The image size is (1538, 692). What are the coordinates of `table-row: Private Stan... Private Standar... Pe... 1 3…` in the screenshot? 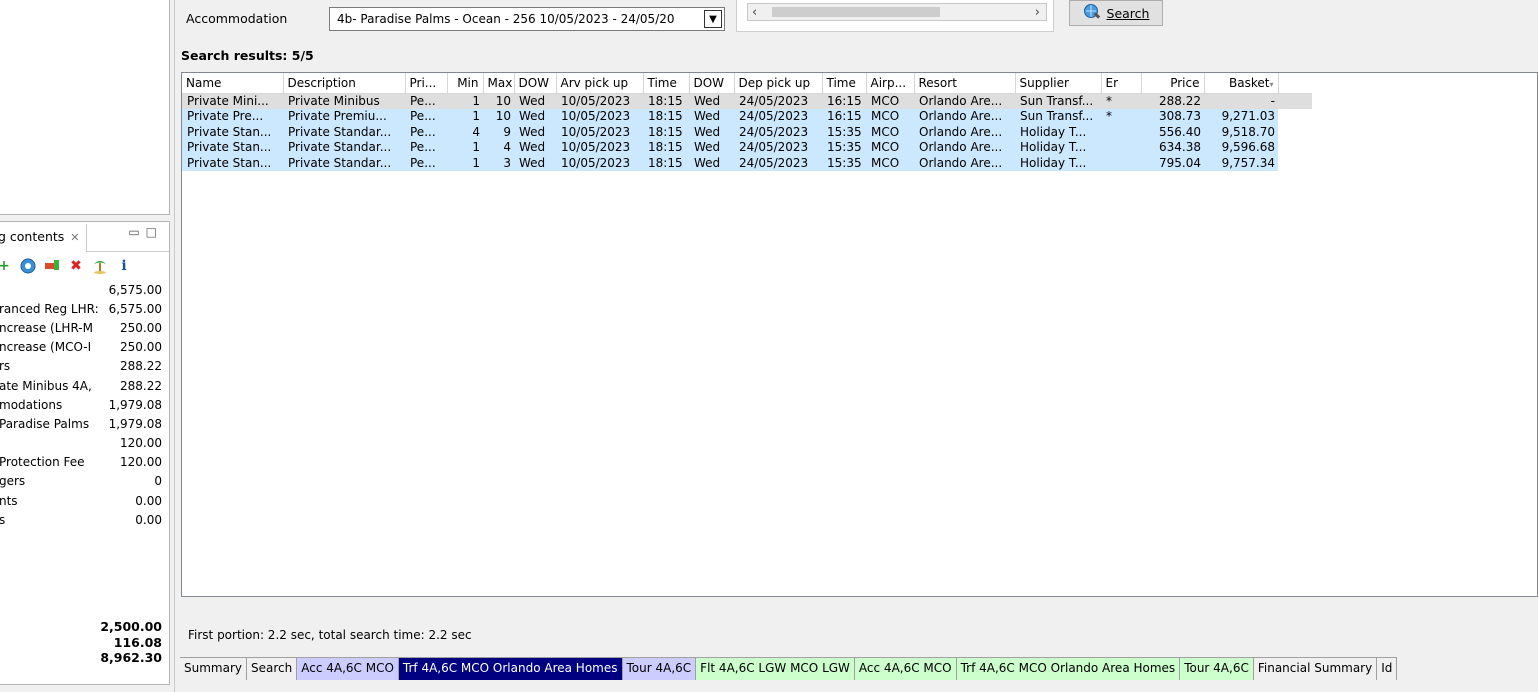 It's located at (747, 163).